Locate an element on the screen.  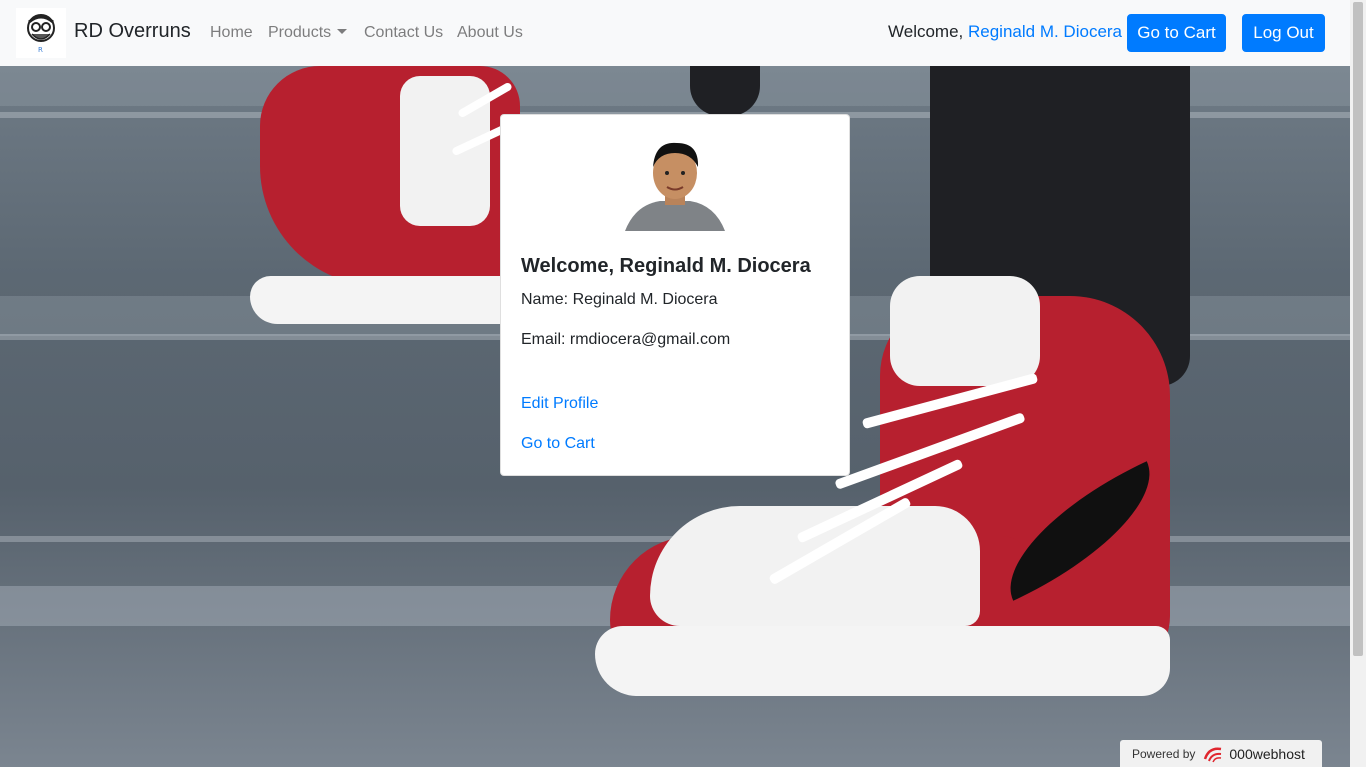
brand-name: RD Overruns is located at coordinates (132, 31).